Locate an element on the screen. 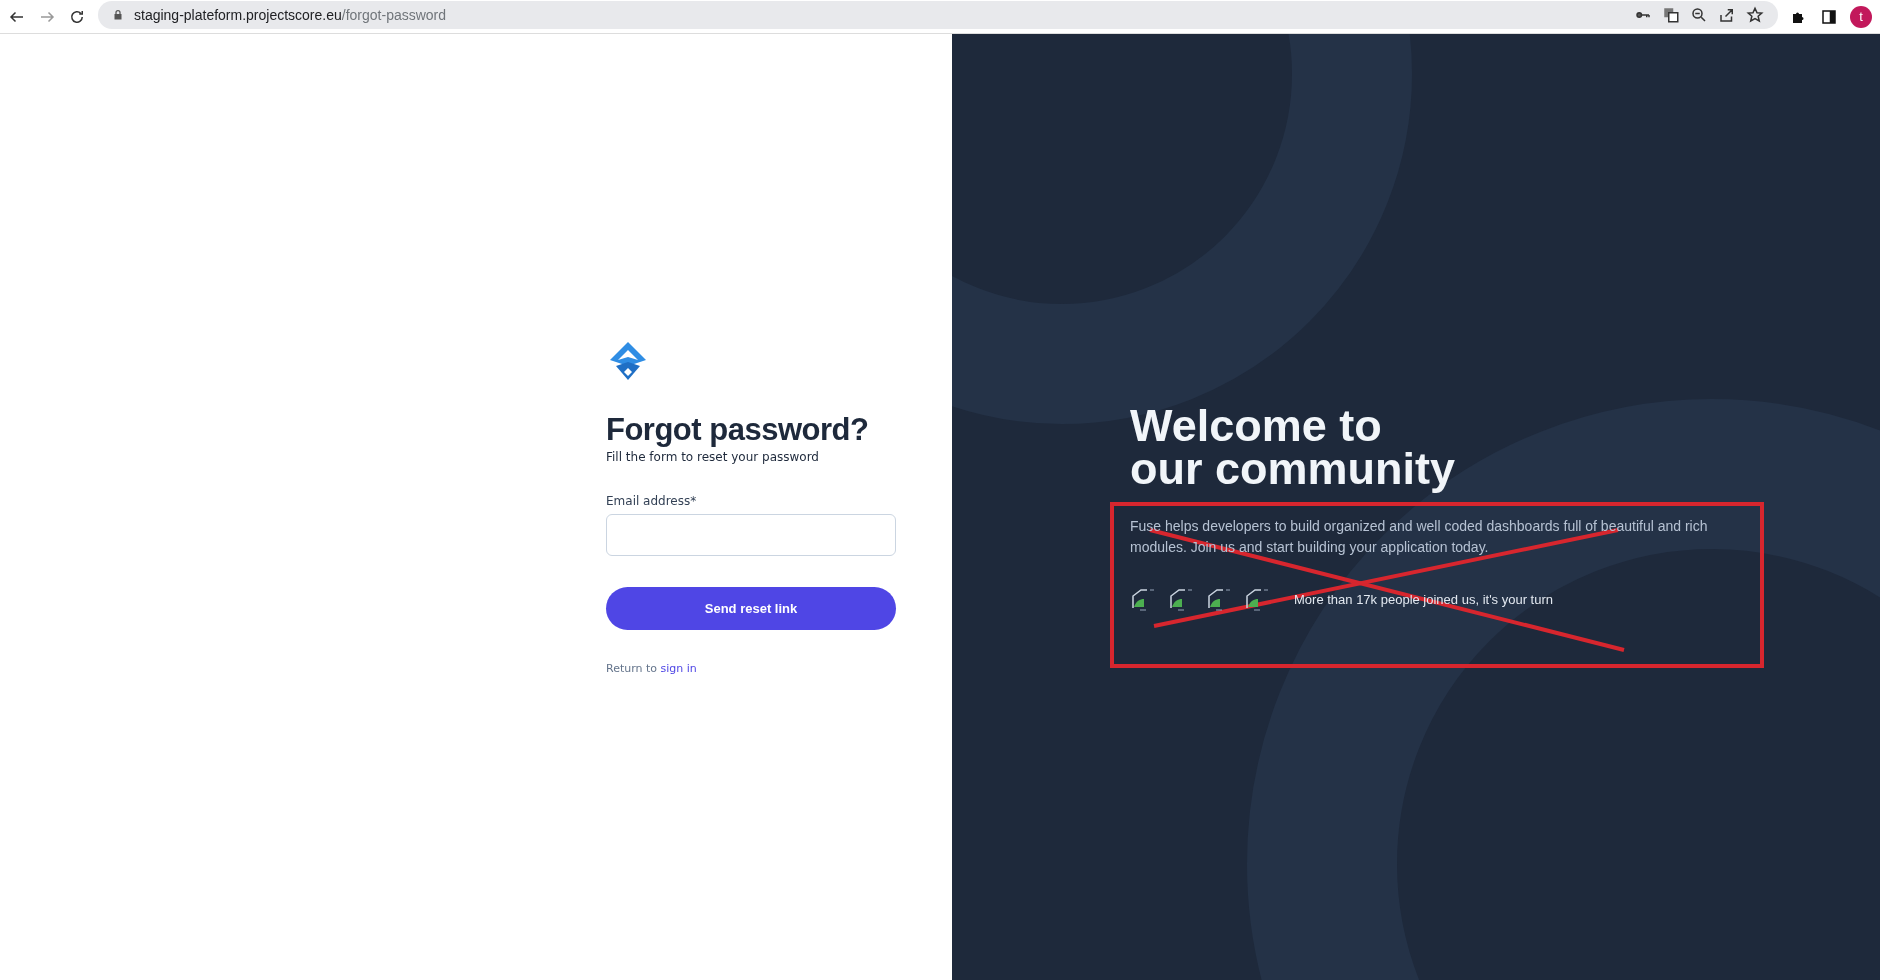  page-title: Forgot password? is located at coordinates (738, 429).